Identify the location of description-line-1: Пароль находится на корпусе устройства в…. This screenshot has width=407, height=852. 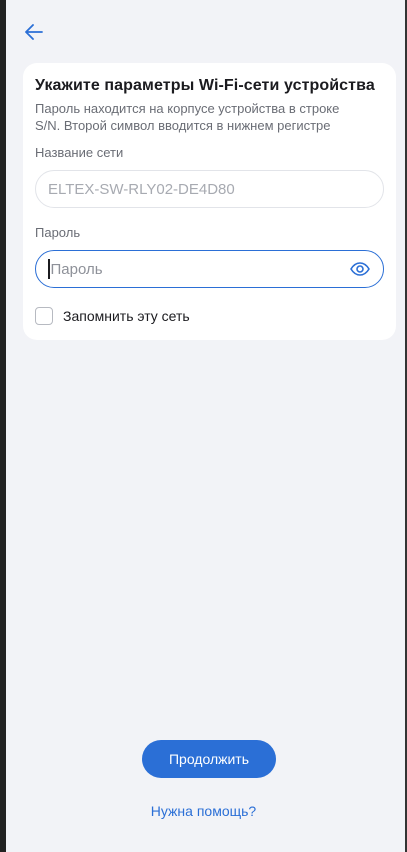
(187, 108).